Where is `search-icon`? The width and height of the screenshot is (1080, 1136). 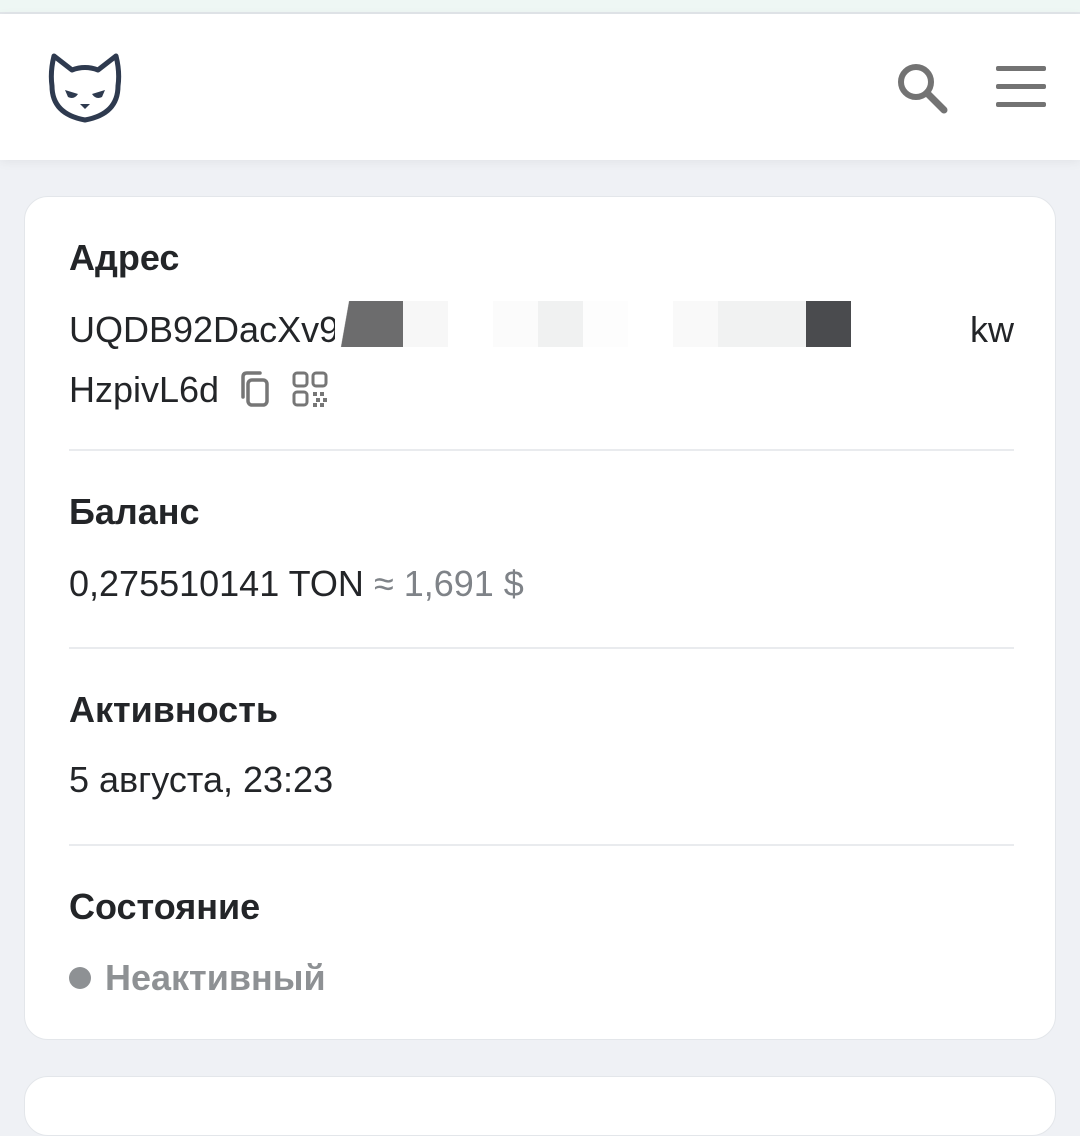 search-icon is located at coordinates (923, 89).